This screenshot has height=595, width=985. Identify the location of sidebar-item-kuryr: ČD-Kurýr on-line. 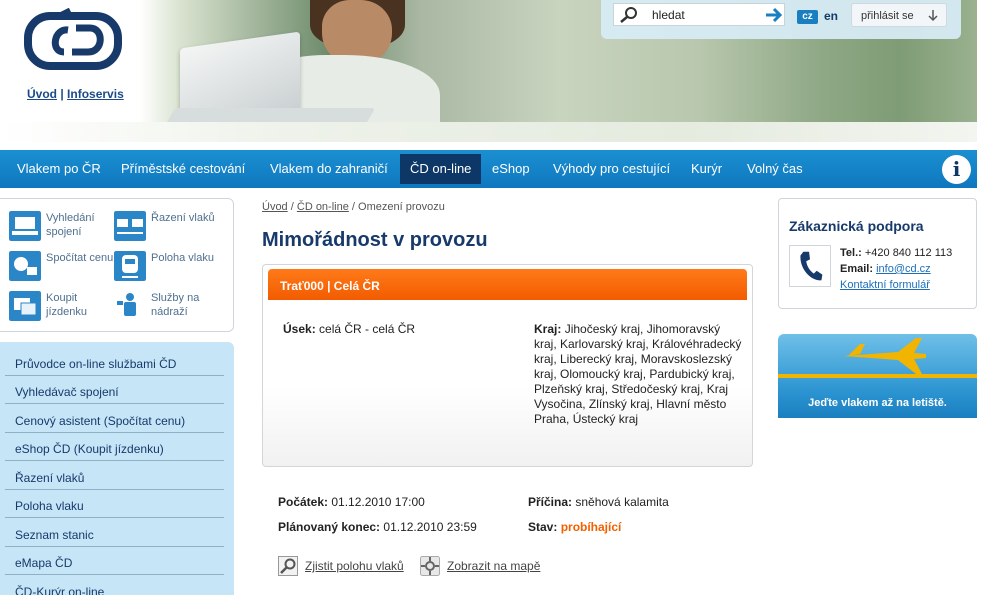
(114, 585).